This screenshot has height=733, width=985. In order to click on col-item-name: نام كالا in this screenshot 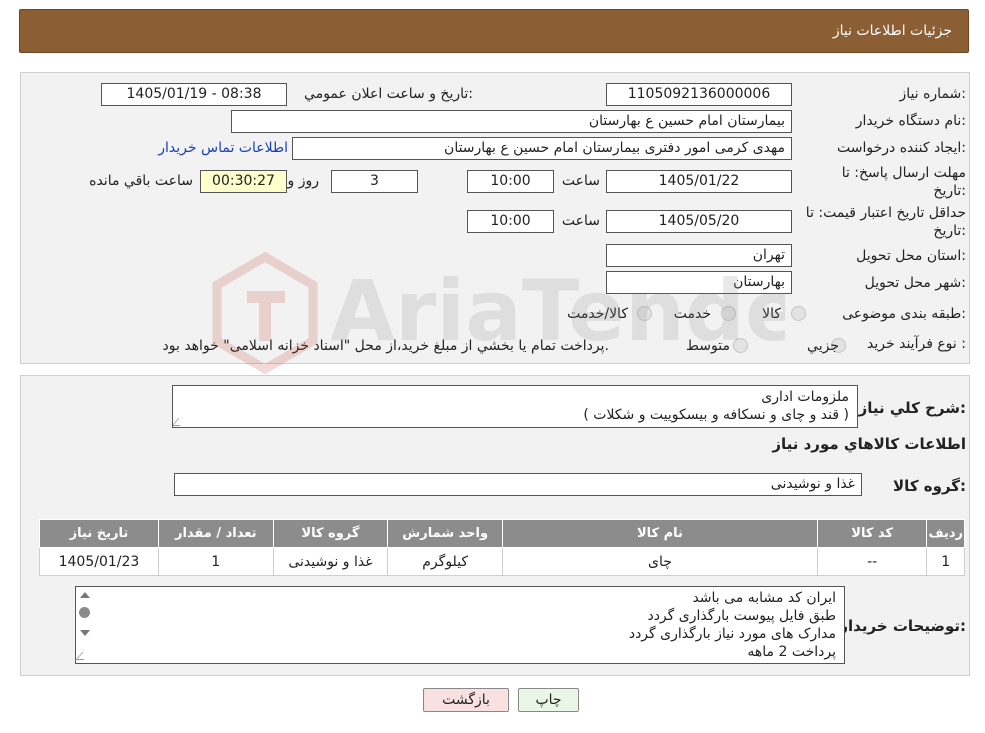, I will do `click(660, 533)`.